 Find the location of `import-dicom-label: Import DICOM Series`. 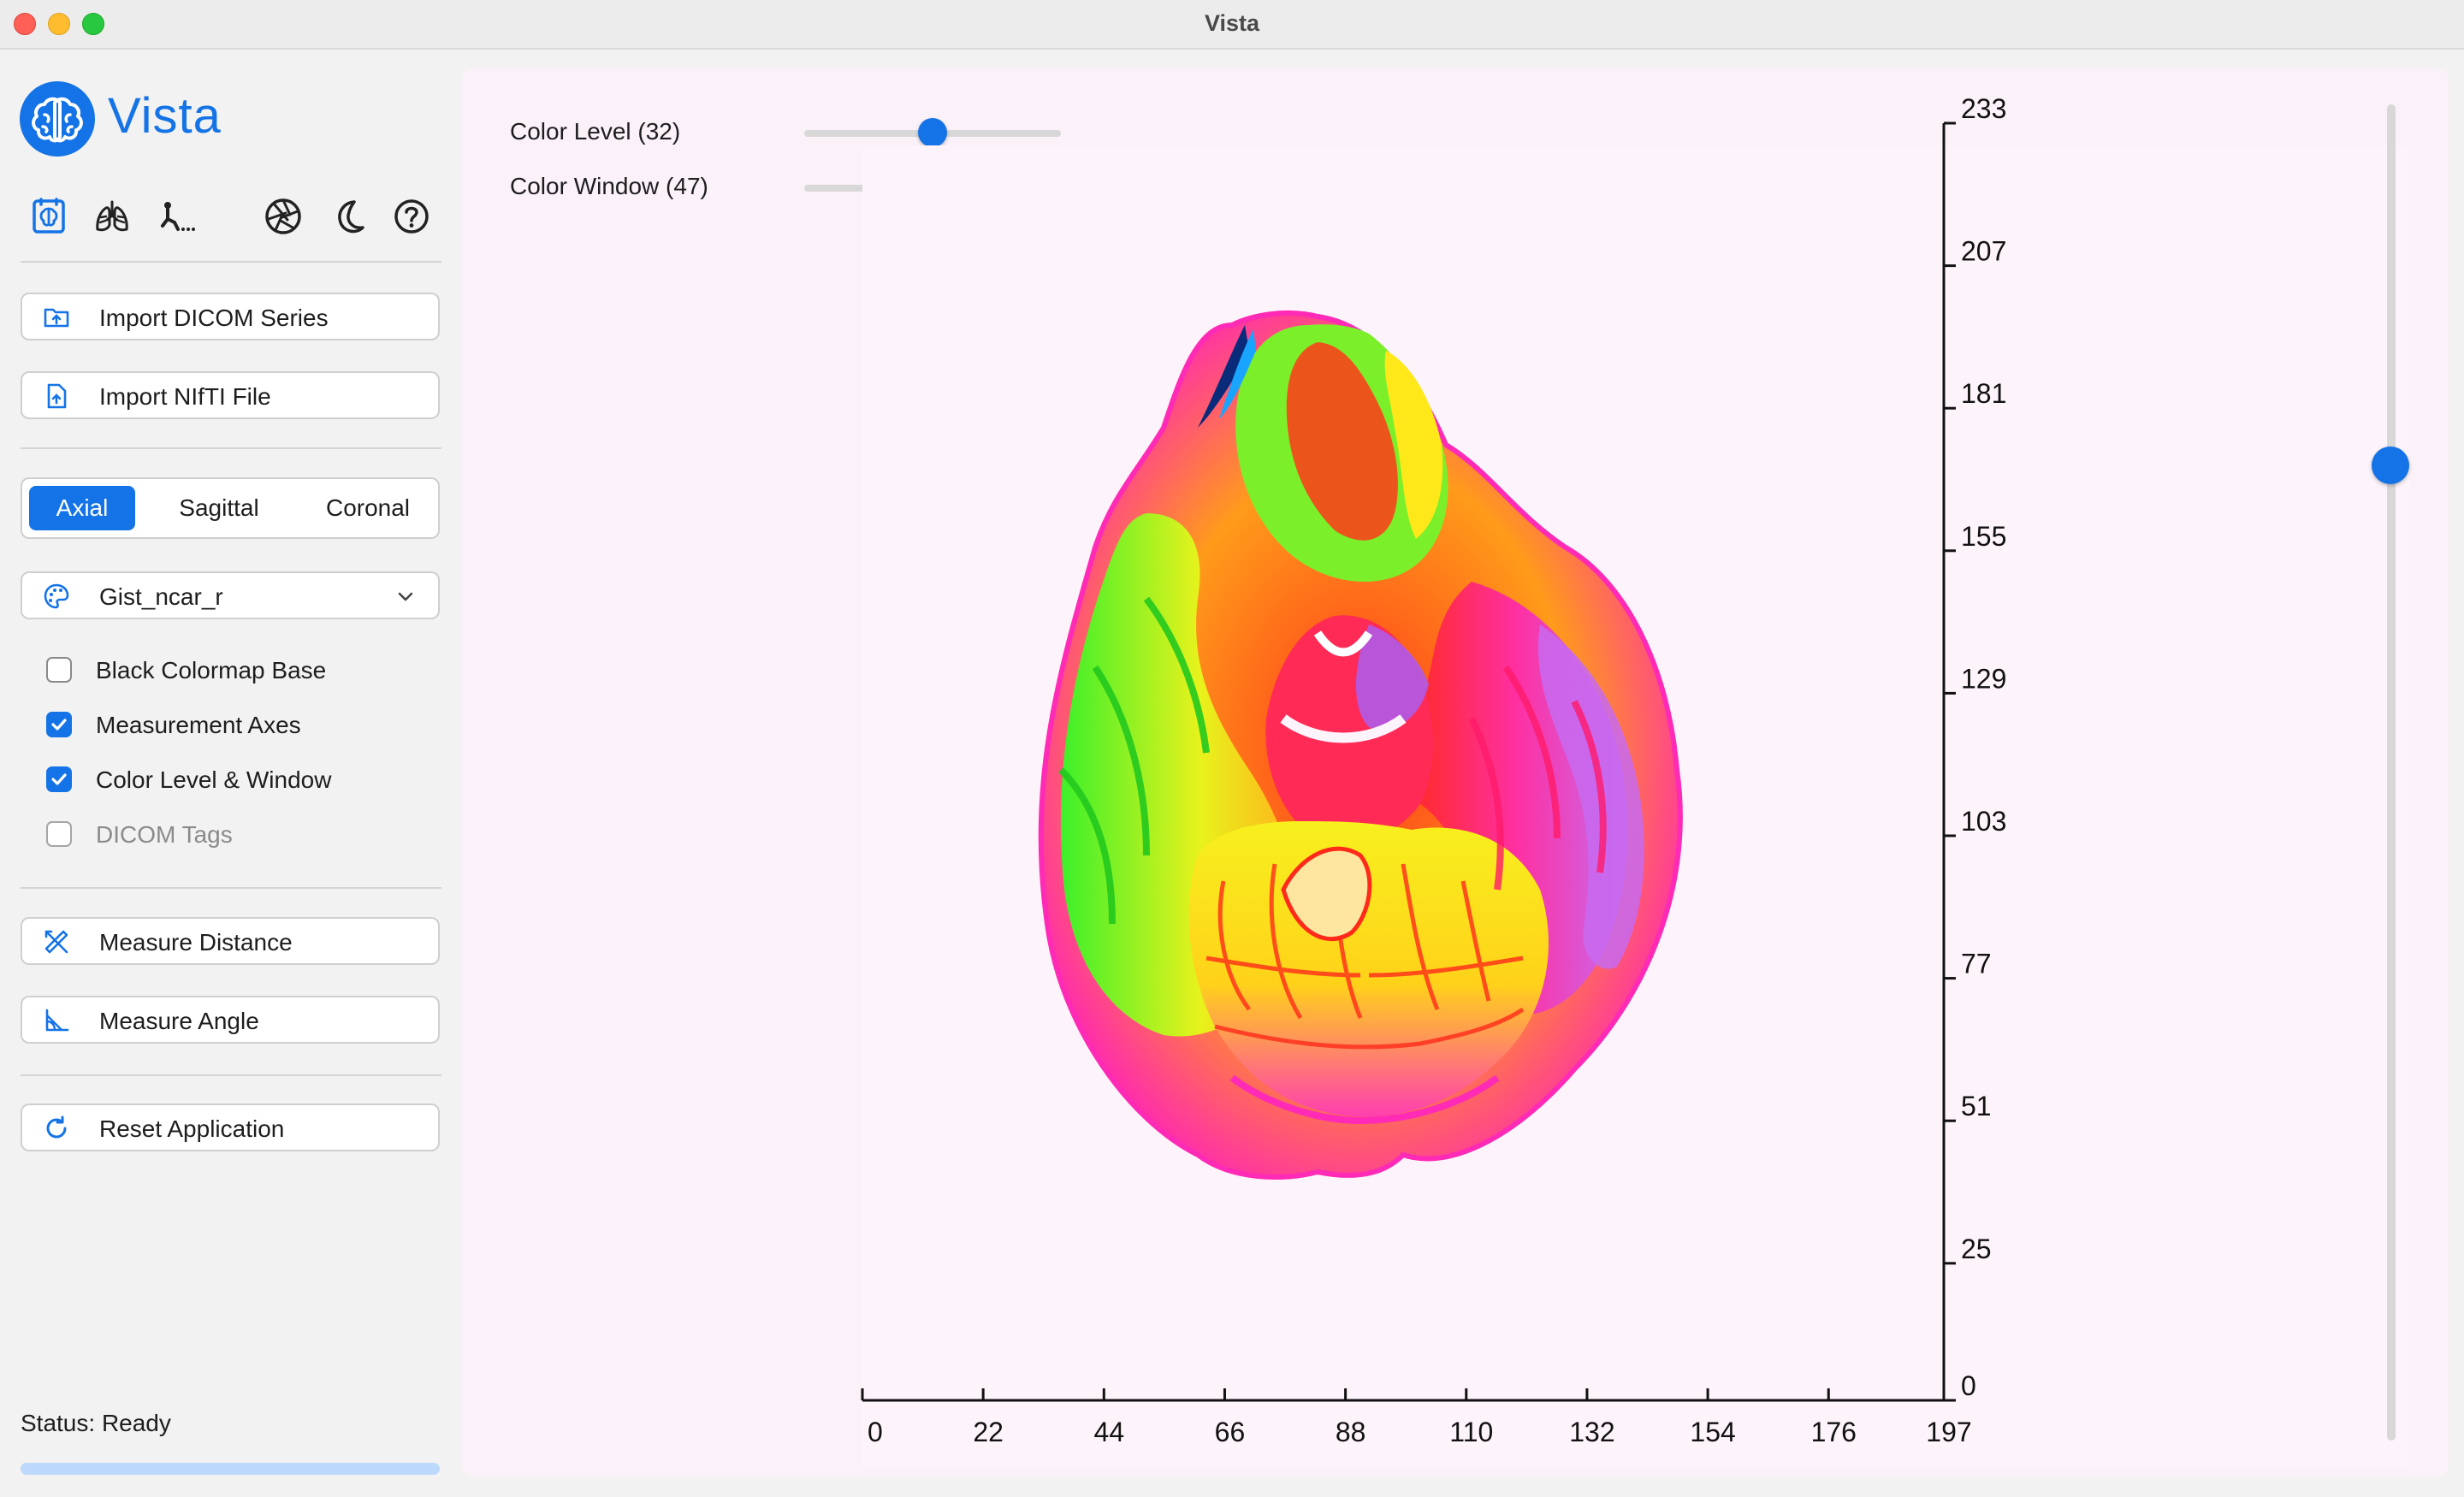

import-dicom-label: Import DICOM Series is located at coordinates (214, 318).